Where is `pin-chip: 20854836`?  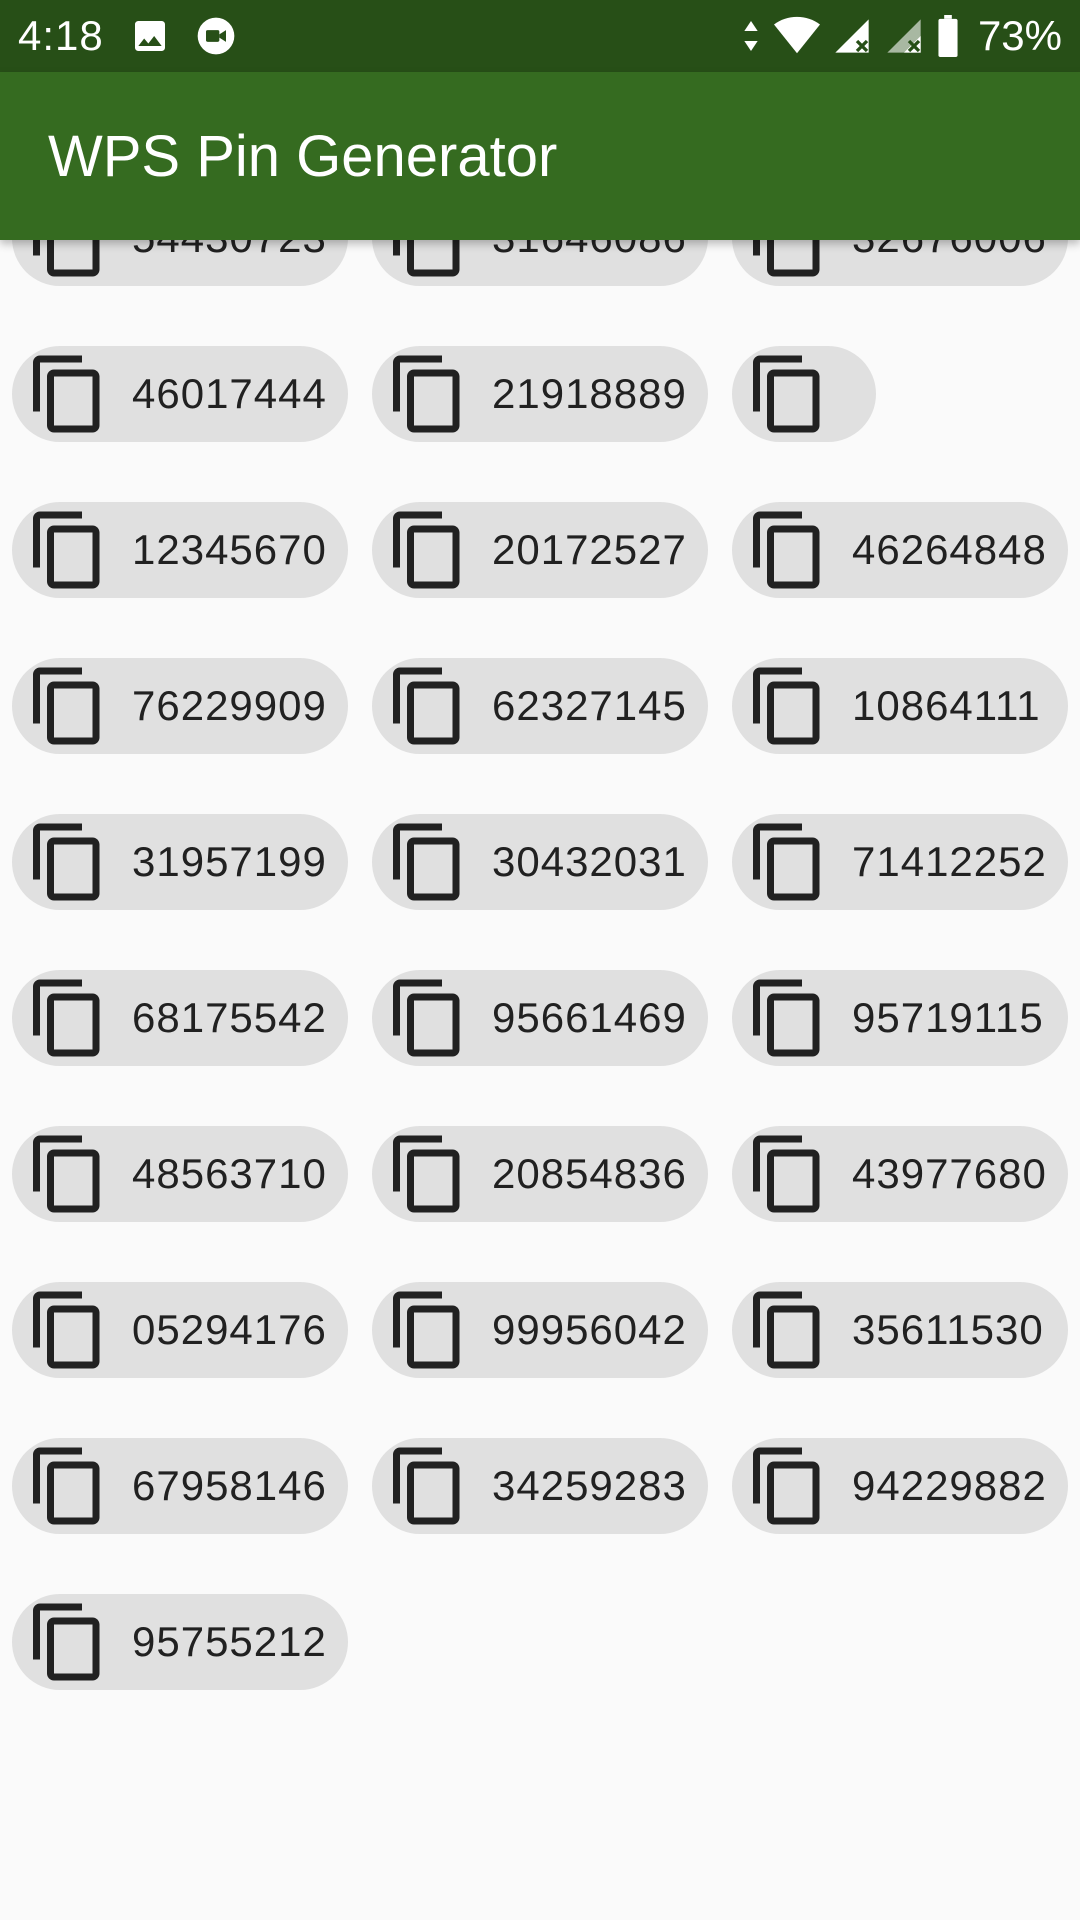 pin-chip: 20854836 is located at coordinates (540, 1174).